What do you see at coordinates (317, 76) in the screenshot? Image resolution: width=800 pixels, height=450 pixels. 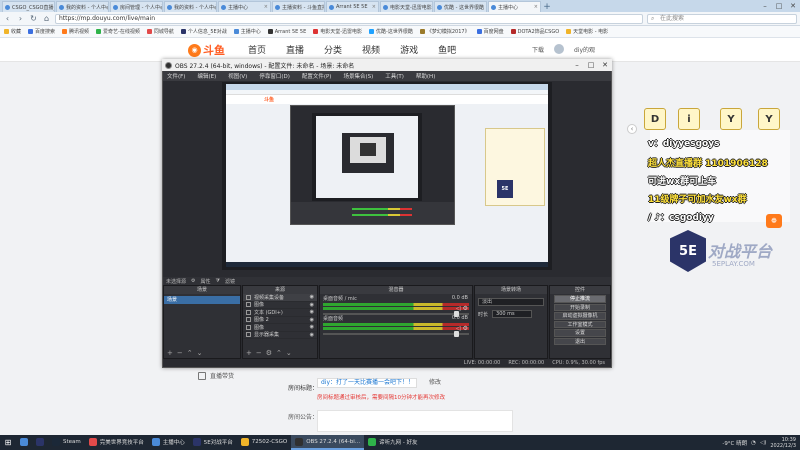 I see `obs-menu-item: 配置文件(P)` at bounding box center [317, 76].